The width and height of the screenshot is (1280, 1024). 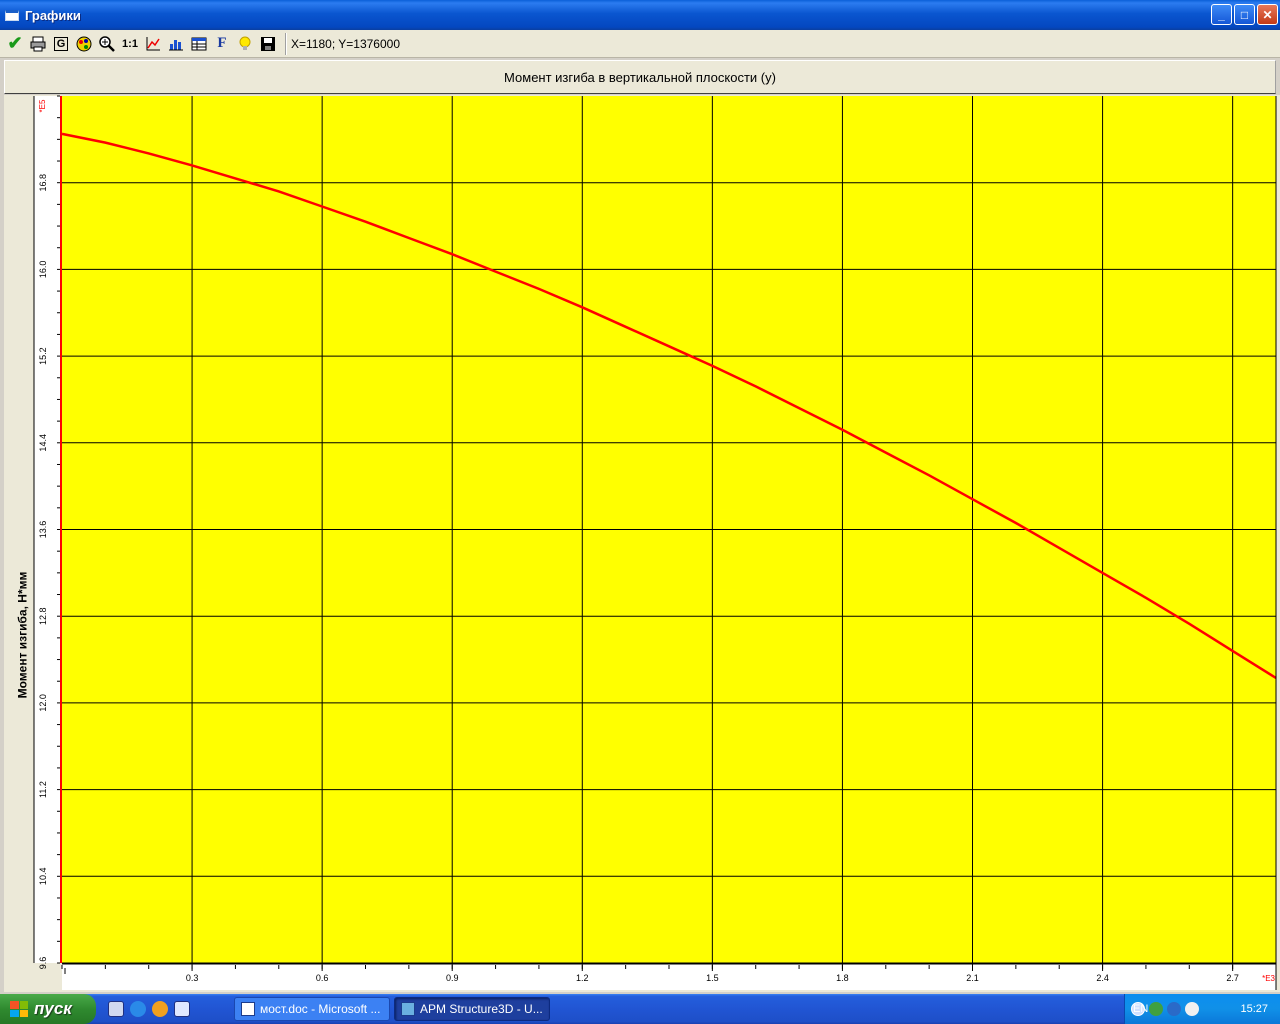 I want to click on y-tick-label: 16.0, so click(x=43, y=270).